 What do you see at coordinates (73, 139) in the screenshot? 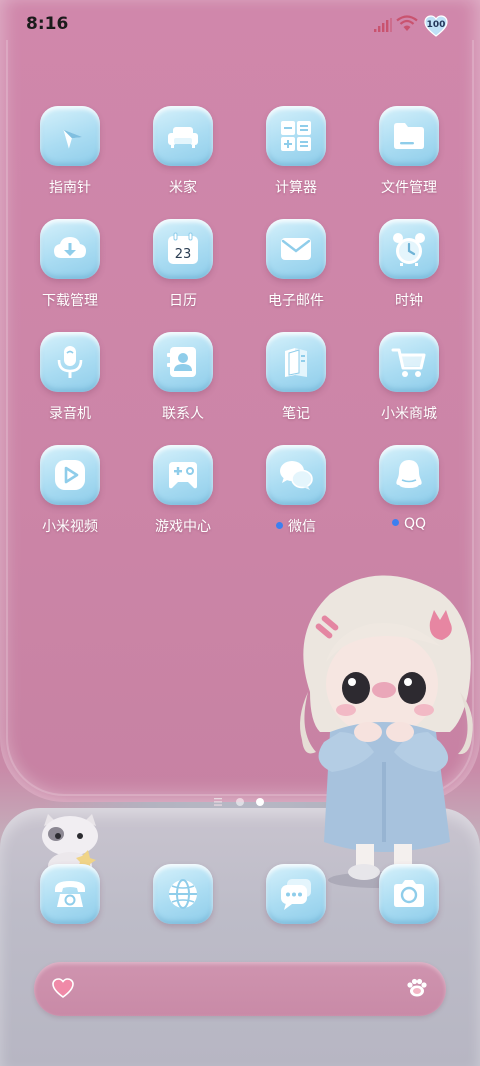
I see `compass-icon` at bounding box center [73, 139].